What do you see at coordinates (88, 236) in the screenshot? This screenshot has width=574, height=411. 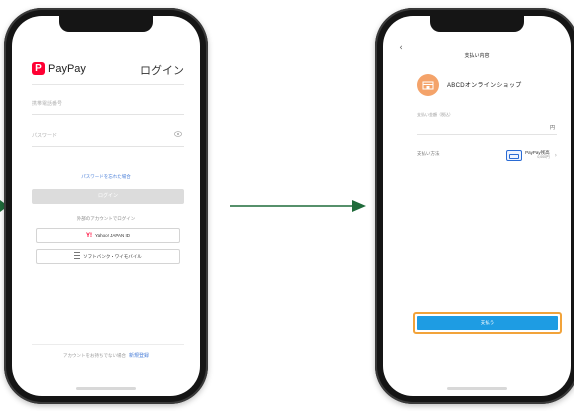 I see `yahoo-icon: Y!` at bounding box center [88, 236].